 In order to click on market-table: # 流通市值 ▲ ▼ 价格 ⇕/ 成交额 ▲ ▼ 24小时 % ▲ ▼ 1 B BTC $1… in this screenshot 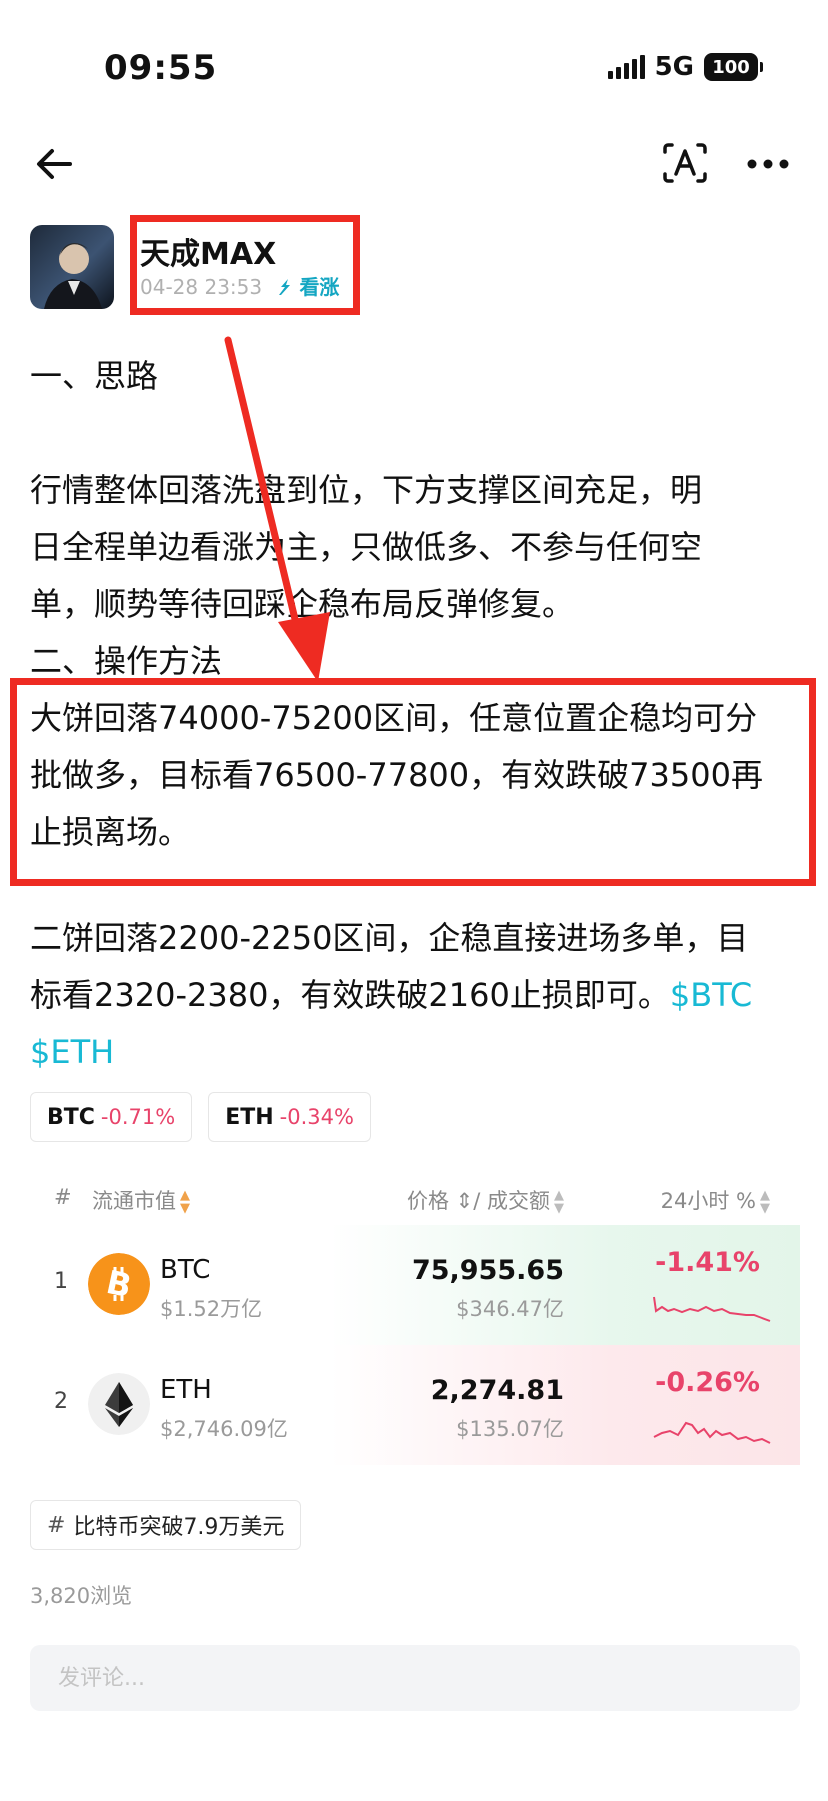, I will do `click(415, 1320)`.